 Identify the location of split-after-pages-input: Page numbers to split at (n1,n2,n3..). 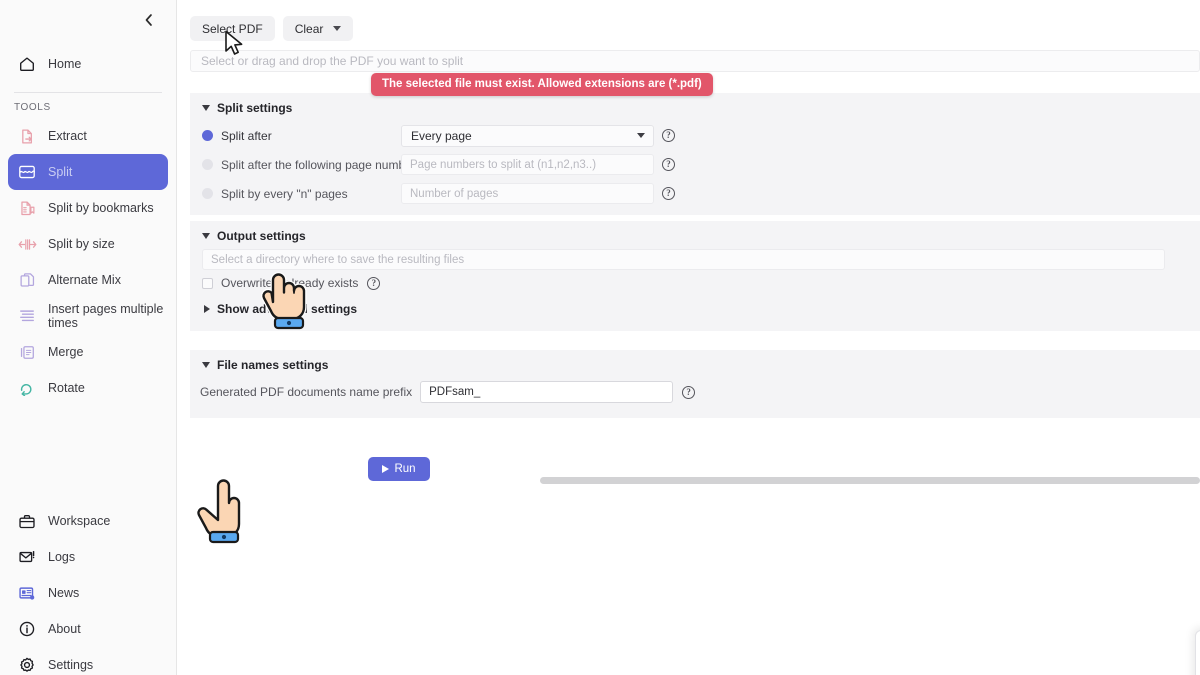
(527, 164).